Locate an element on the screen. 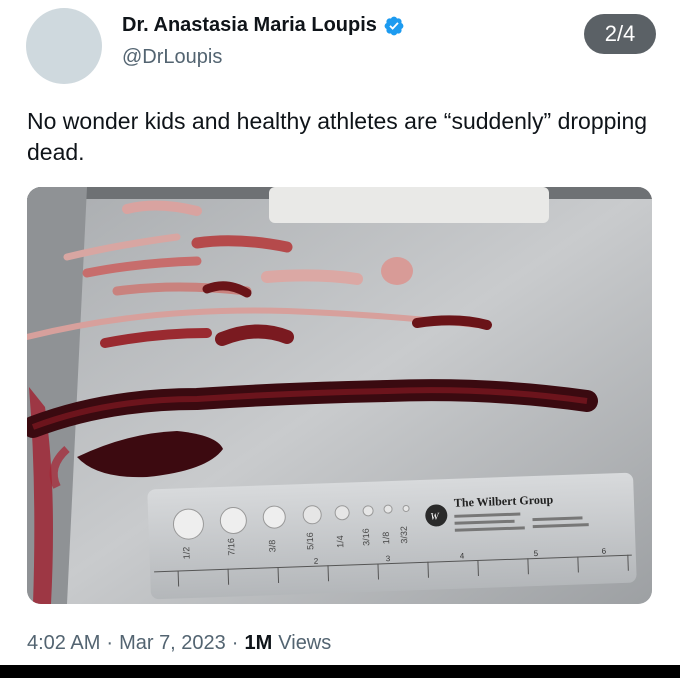 The width and height of the screenshot is (680, 678). ruler-size-label: 1/4 is located at coordinates (340, 541).